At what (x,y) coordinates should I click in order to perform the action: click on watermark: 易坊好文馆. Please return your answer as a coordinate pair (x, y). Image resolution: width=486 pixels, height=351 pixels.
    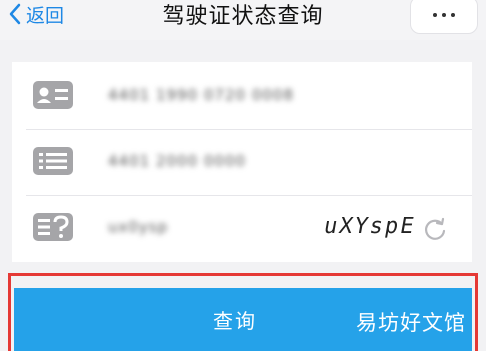
    Looking at the image, I should click on (411, 323).